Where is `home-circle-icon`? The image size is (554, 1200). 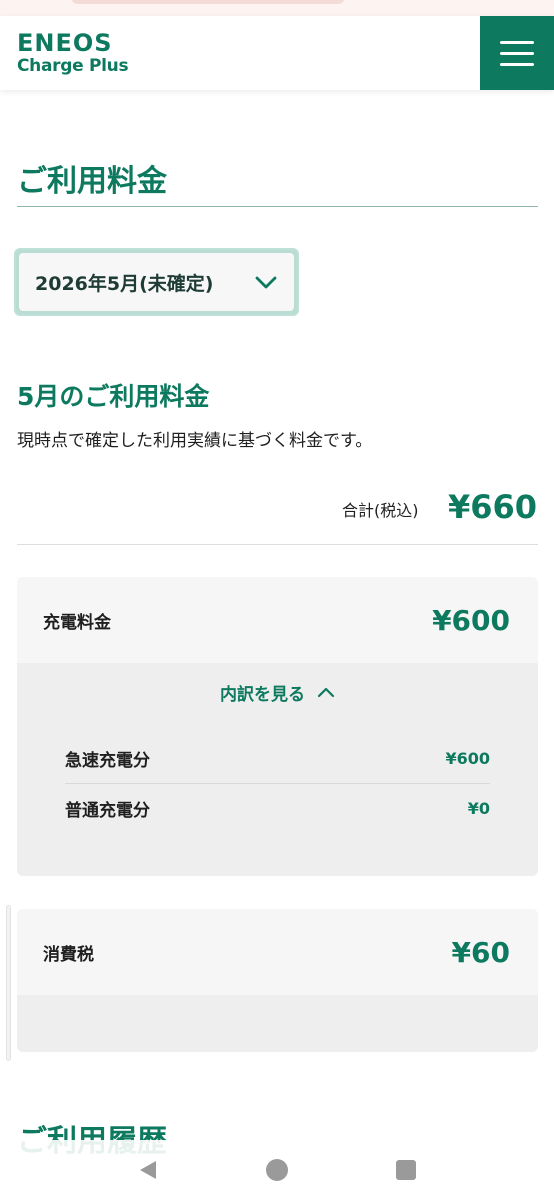 home-circle-icon is located at coordinates (277, 1170).